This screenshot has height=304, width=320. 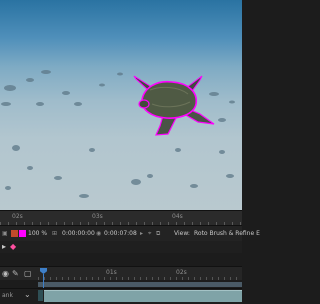 What do you see at coordinates (28, 273) in the screenshot?
I see `layer-icon: ▢` at bounding box center [28, 273].